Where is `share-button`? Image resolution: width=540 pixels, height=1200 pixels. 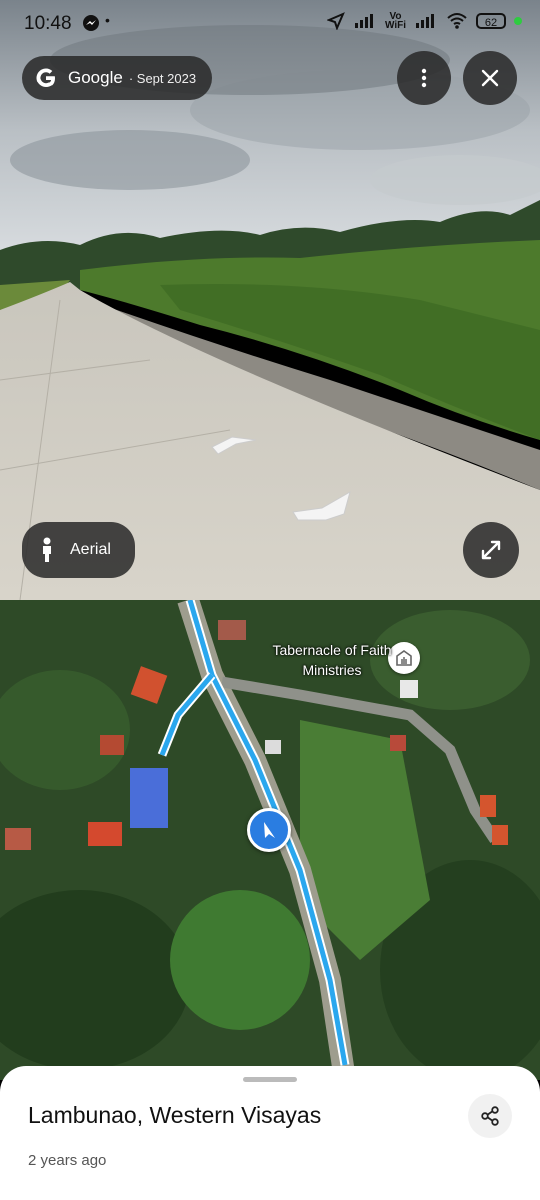 share-button is located at coordinates (490, 1116).